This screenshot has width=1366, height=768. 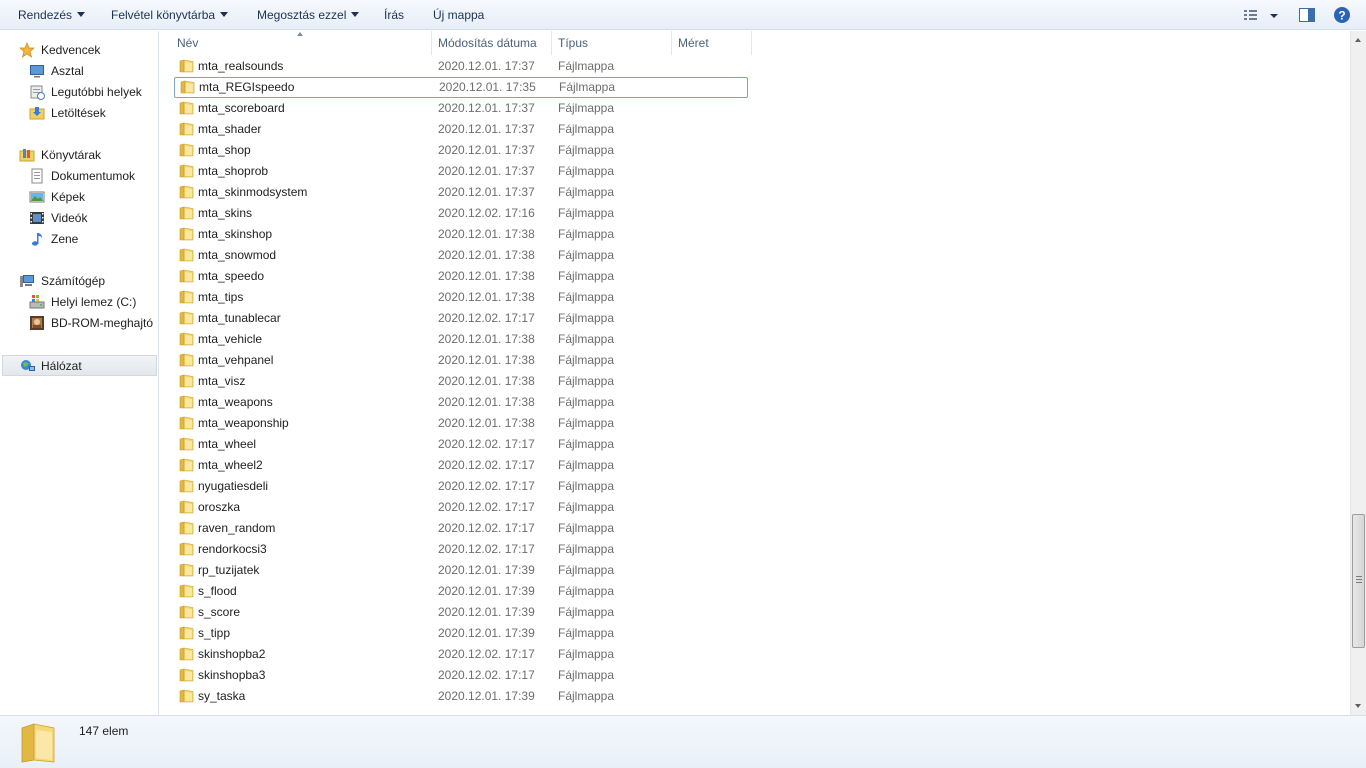 What do you see at coordinates (219, 612) in the screenshot?
I see `file-name: s_score` at bounding box center [219, 612].